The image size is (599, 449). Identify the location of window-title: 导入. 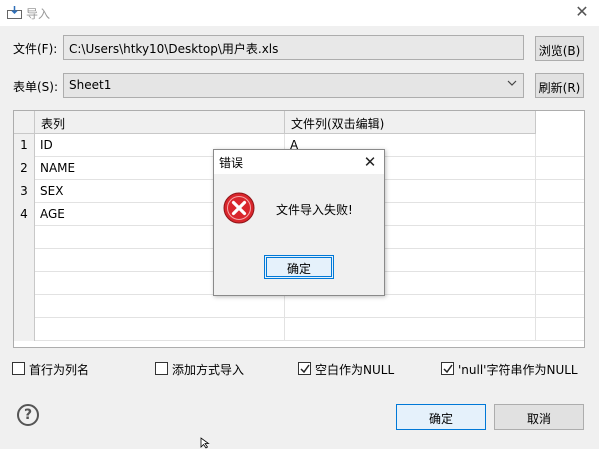
(38, 14).